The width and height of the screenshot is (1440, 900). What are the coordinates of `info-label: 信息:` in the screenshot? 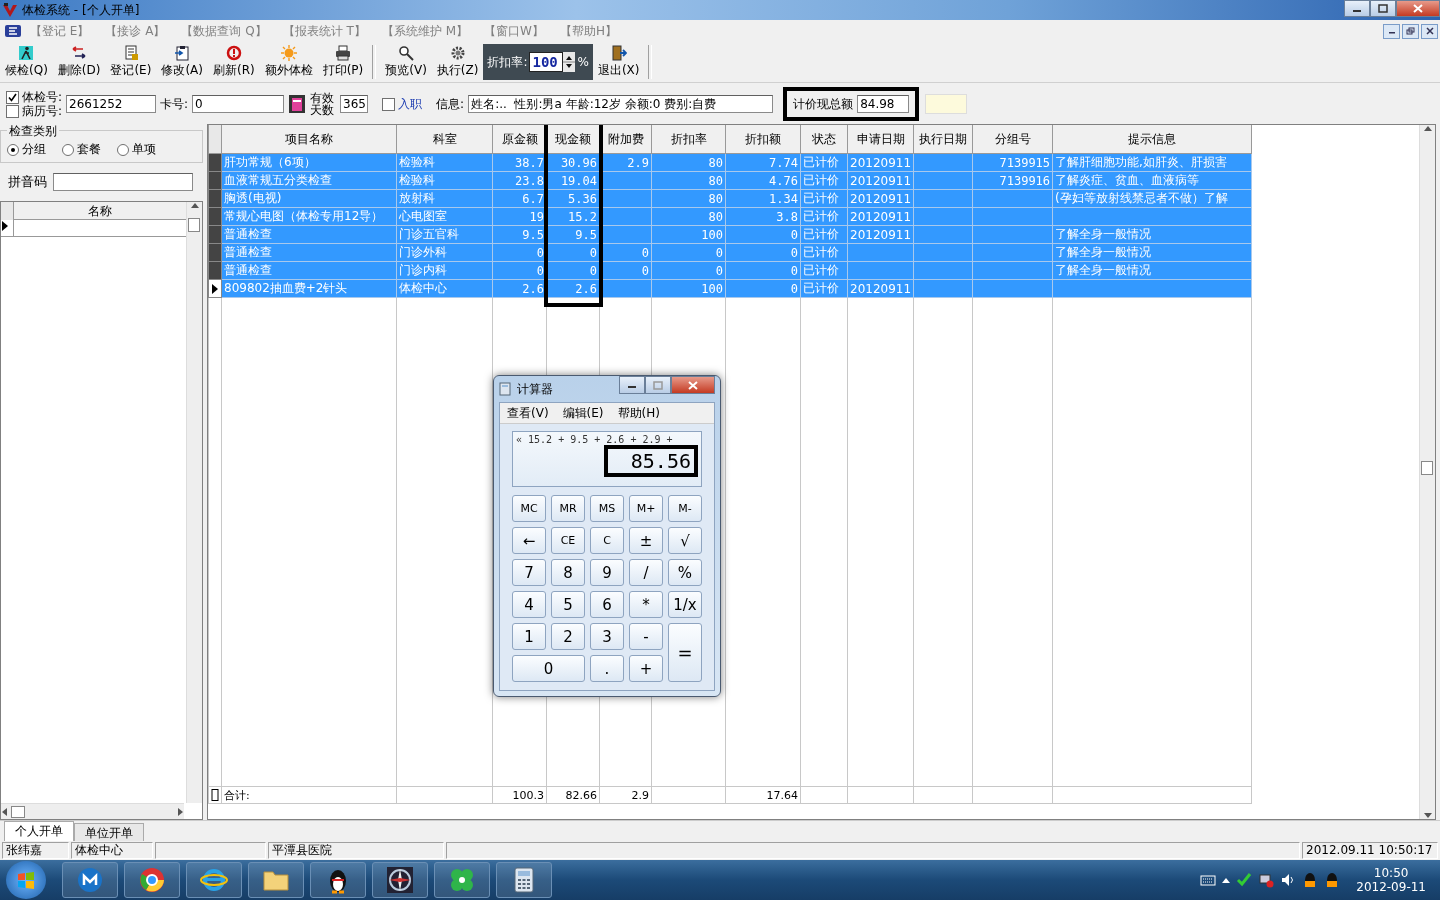 It's located at (450, 104).